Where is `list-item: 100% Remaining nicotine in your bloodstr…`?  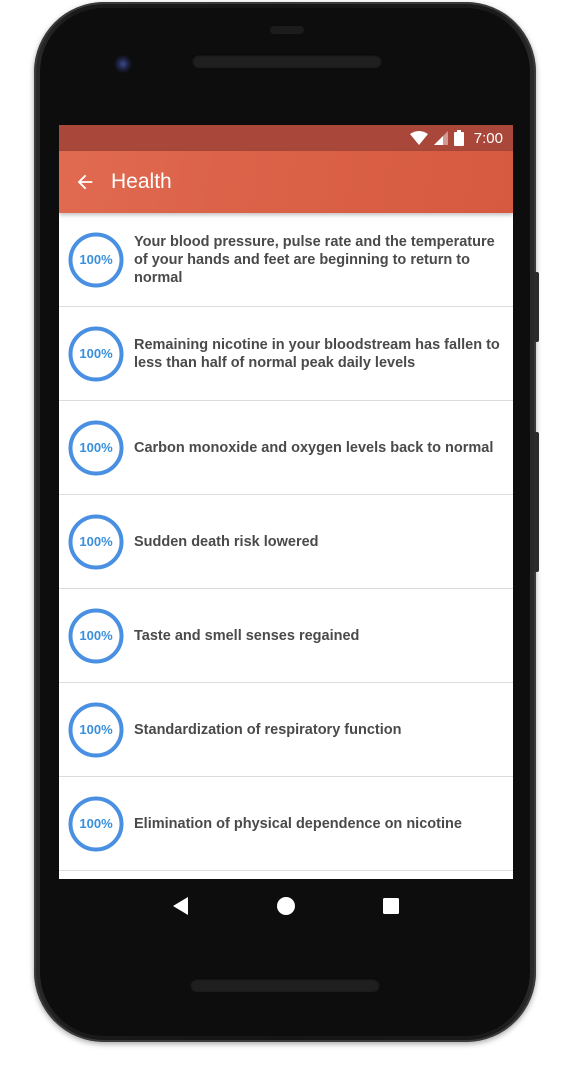 list-item: 100% Remaining nicotine in your bloodstr… is located at coordinates (286, 354).